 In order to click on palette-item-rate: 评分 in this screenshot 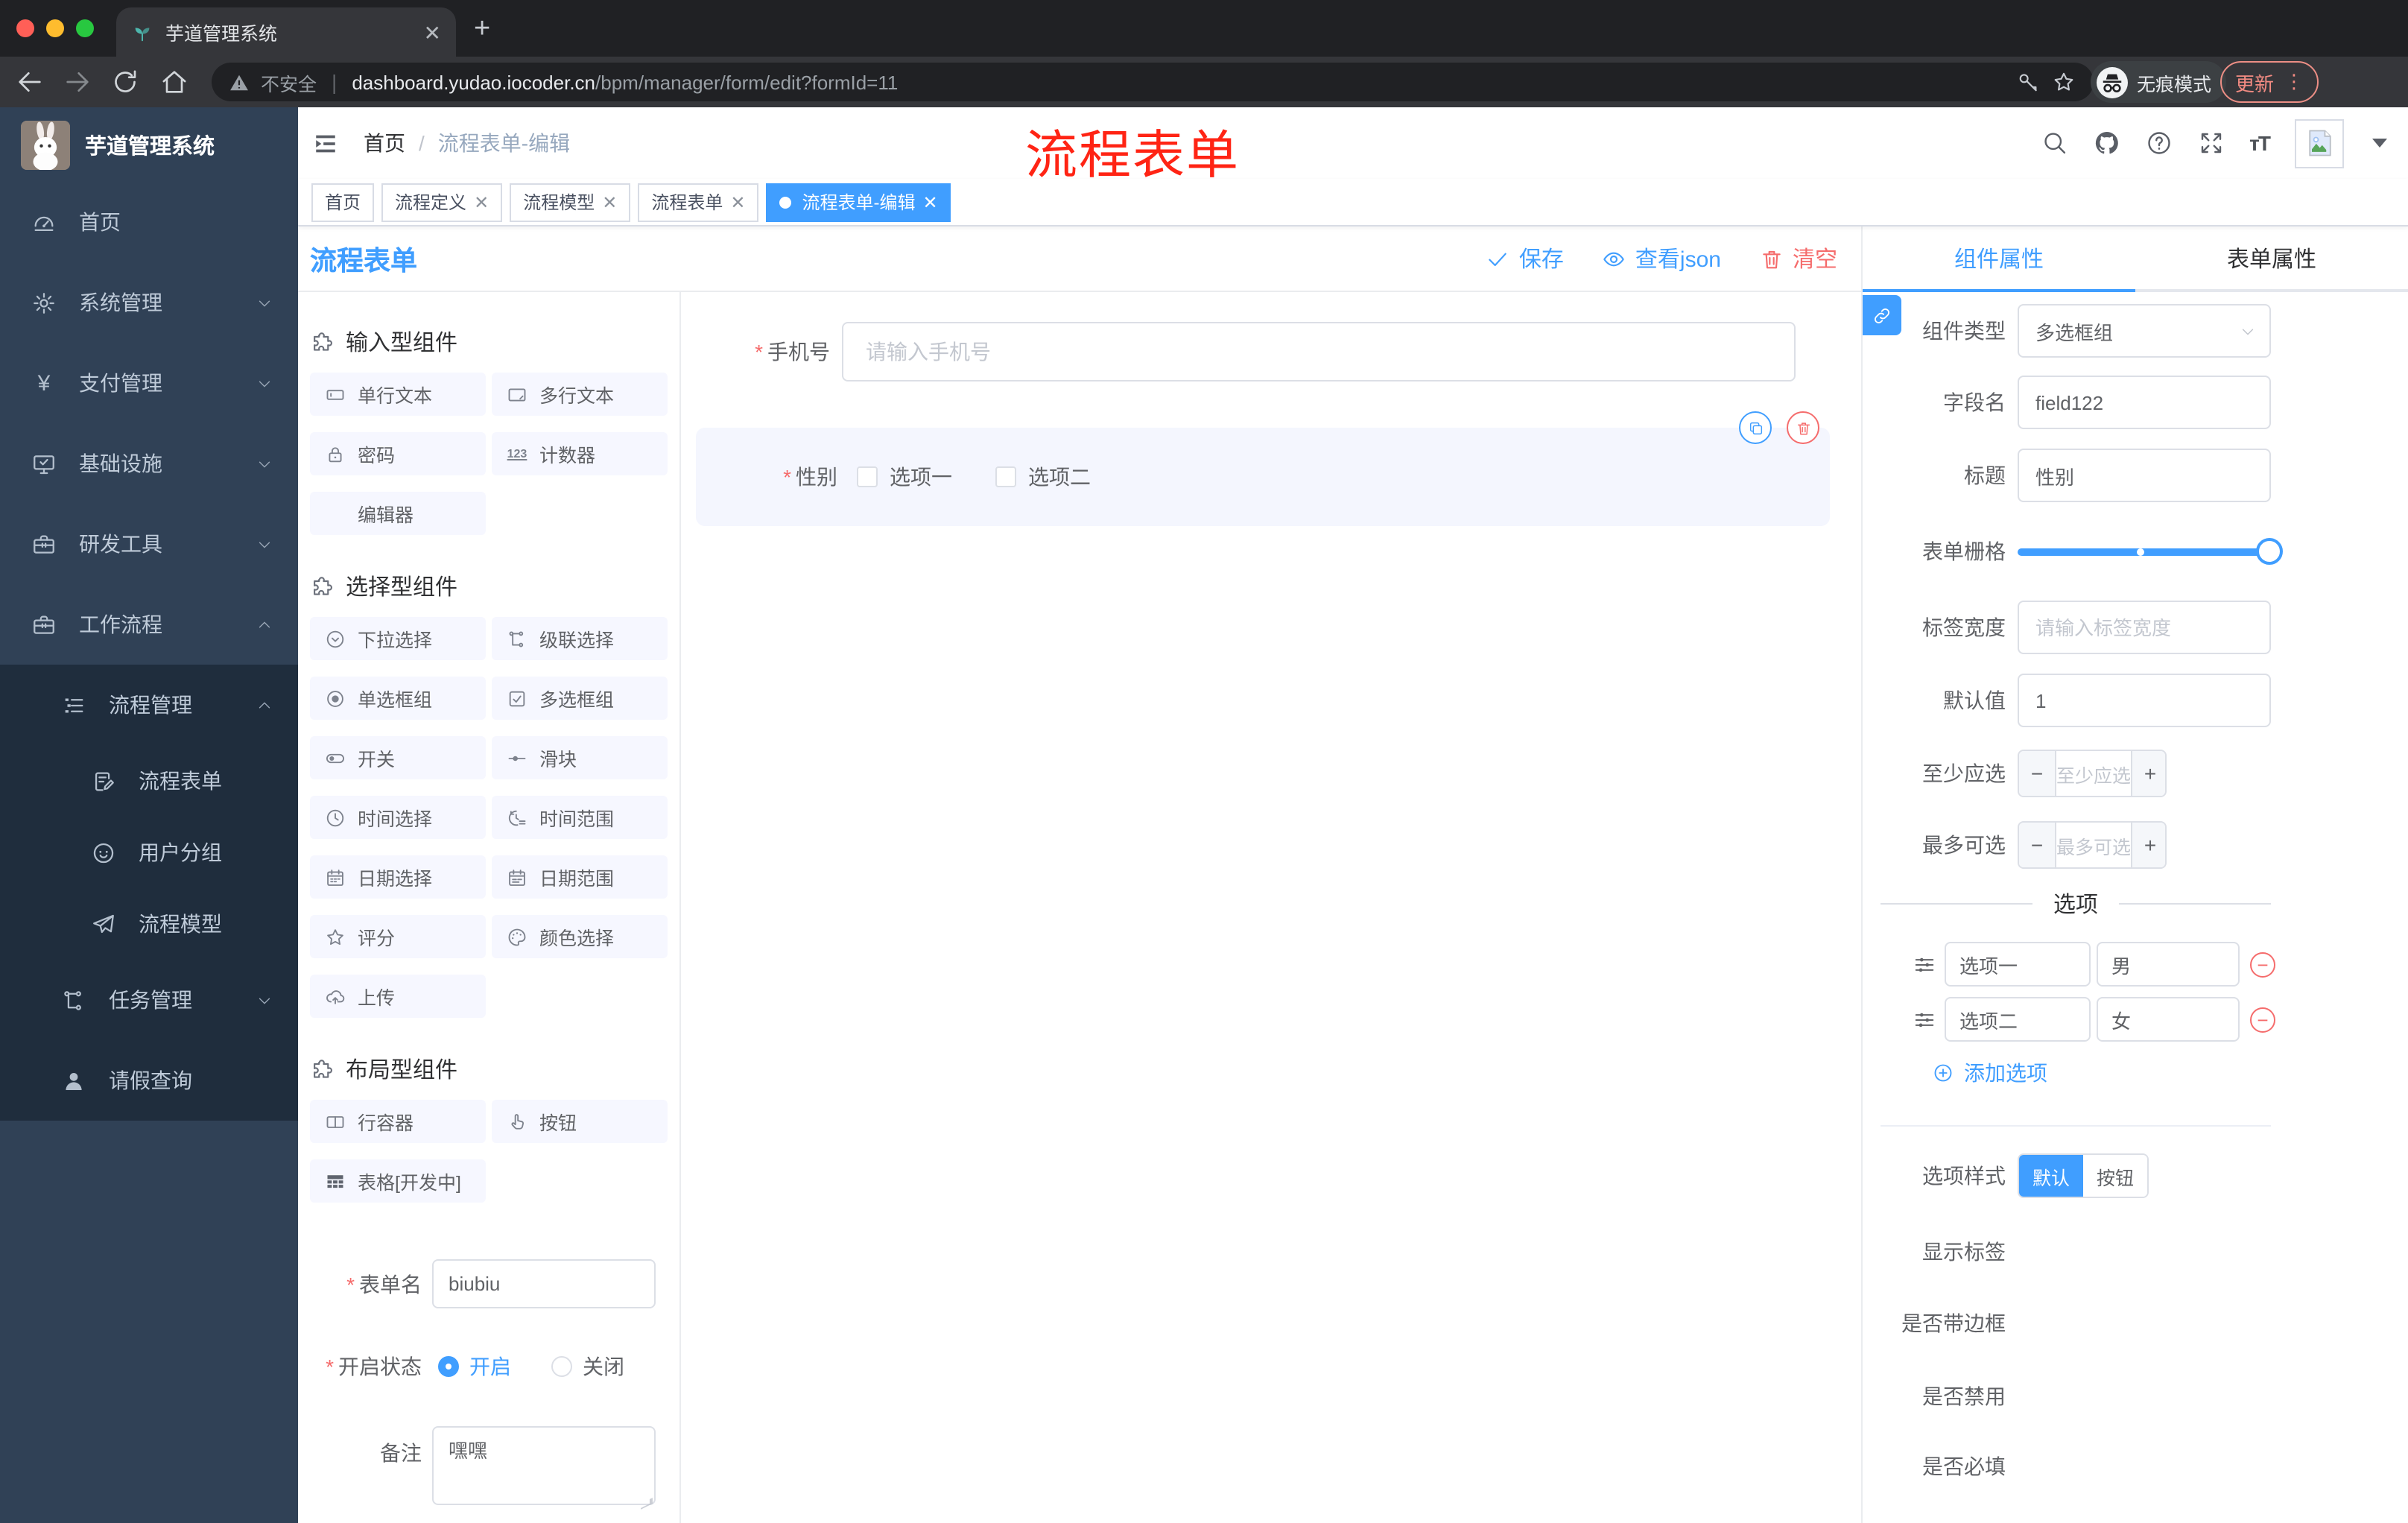, I will do `click(398, 937)`.